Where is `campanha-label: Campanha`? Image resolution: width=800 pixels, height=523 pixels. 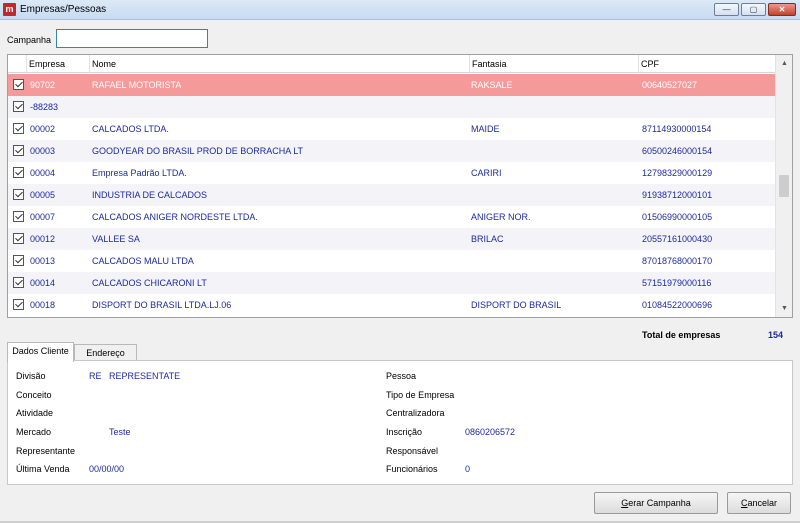
campanha-label: Campanha is located at coordinates (29, 40).